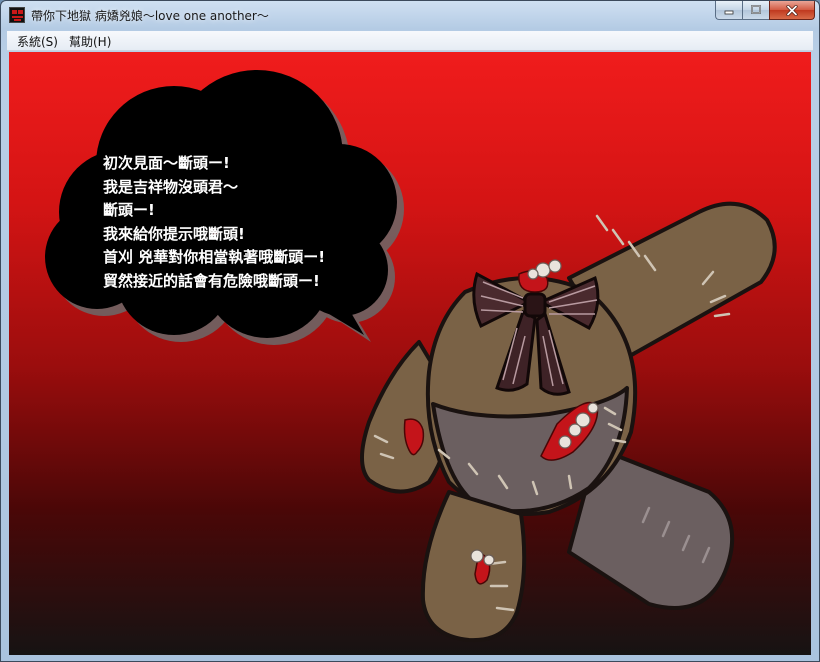 The height and width of the screenshot is (662, 820). I want to click on close-button, so click(792, 10).